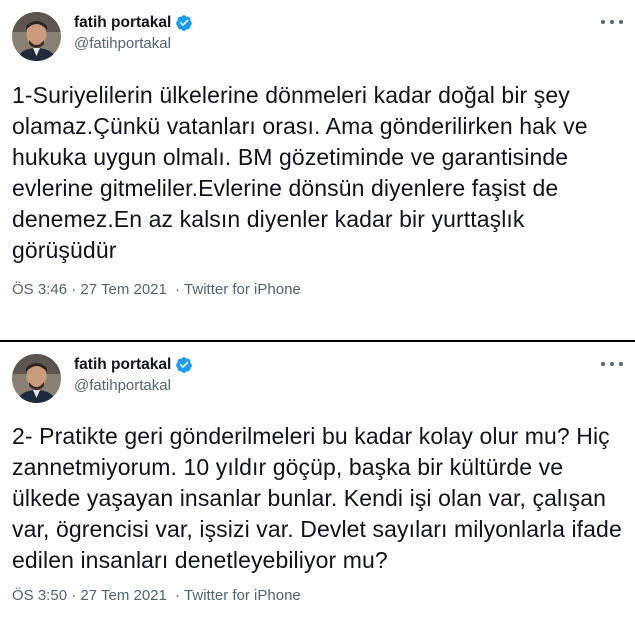  I want to click on tweet-time: ÖS 3:50, so click(39, 595).